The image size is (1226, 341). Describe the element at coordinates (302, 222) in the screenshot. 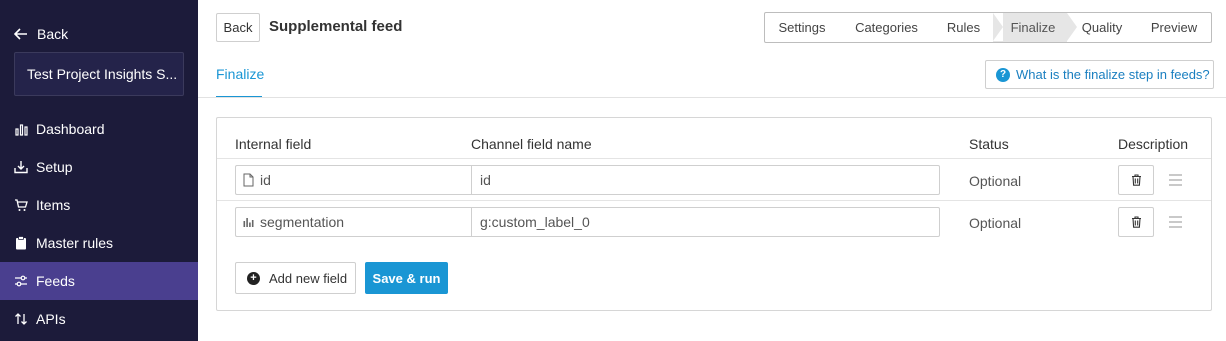

I see `internal-field-value: segmentation` at that location.